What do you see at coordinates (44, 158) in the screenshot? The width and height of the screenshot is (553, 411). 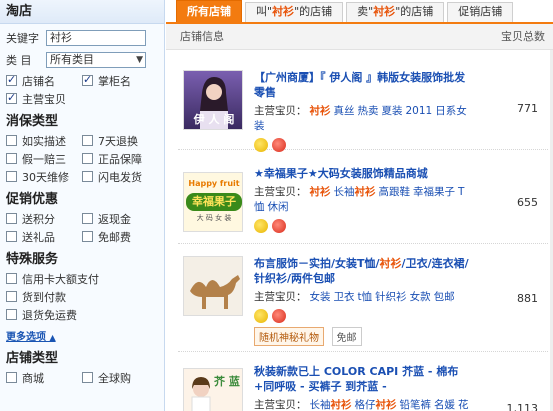 I see `consumer-protection-option: 假一赔三` at bounding box center [44, 158].